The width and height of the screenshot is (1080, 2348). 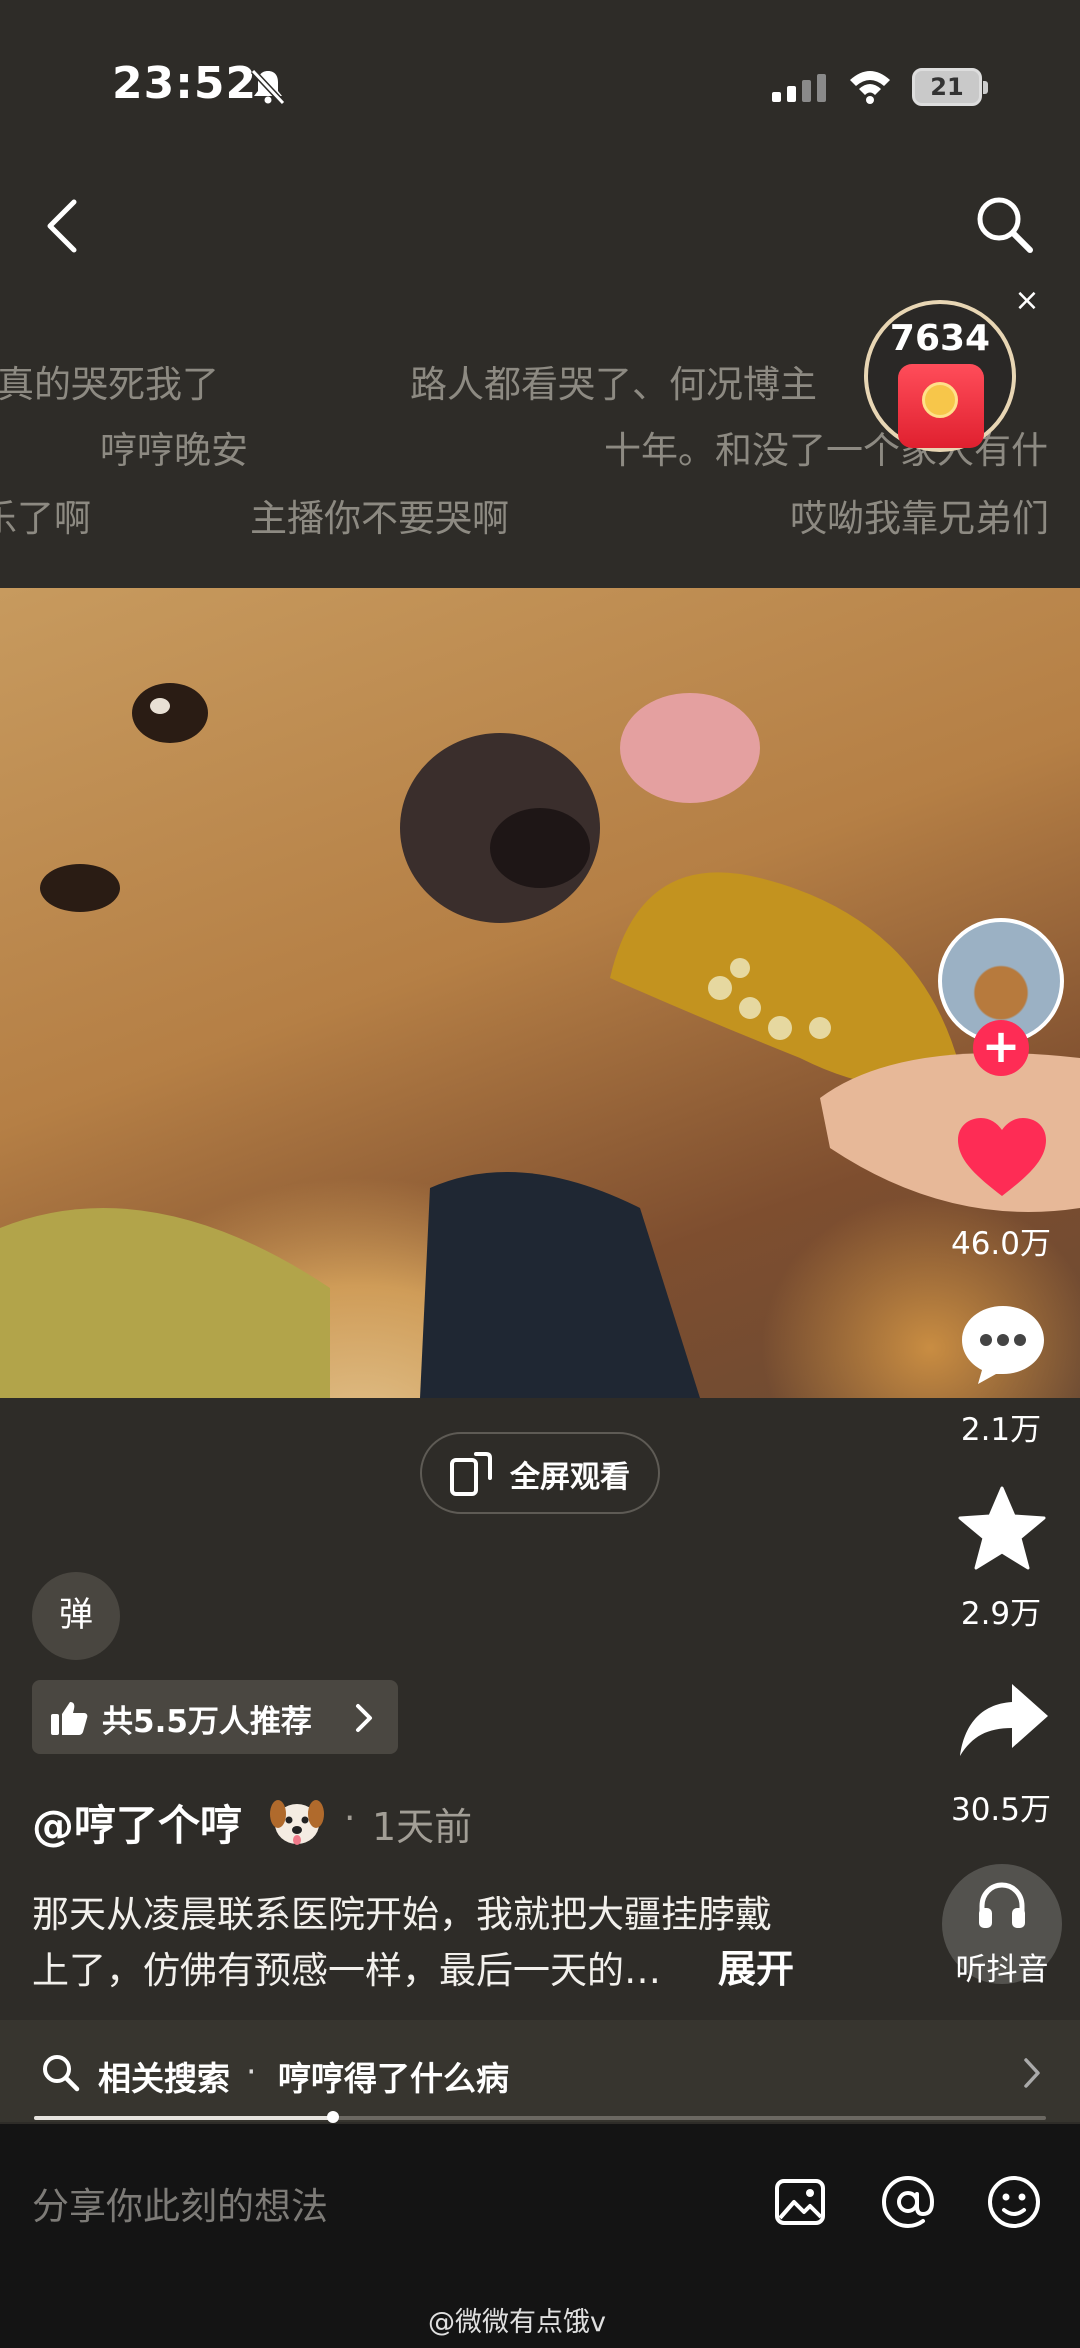 I want to click on status-time: 23:52, so click(x=185, y=83).